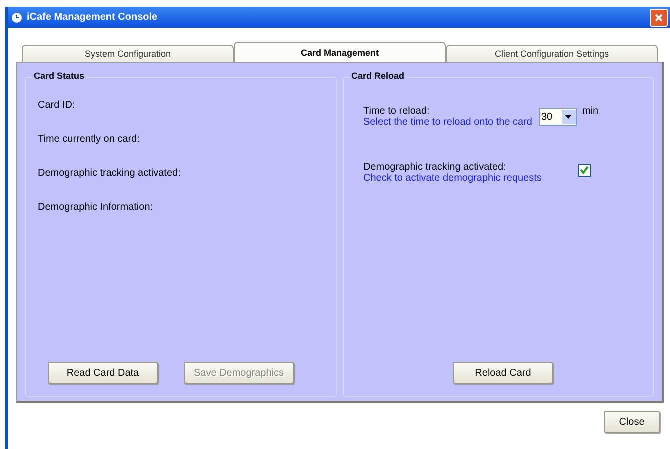 The height and width of the screenshot is (449, 670). What do you see at coordinates (568, 117) in the screenshot?
I see `caret-icon` at bounding box center [568, 117].